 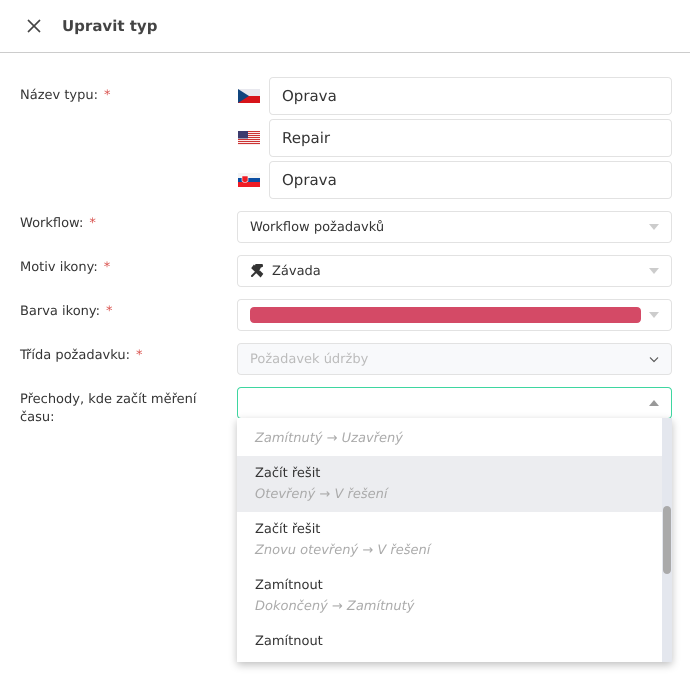 What do you see at coordinates (654, 359) in the screenshot?
I see `chevron-down-icon` at bounding box center [654, 359].